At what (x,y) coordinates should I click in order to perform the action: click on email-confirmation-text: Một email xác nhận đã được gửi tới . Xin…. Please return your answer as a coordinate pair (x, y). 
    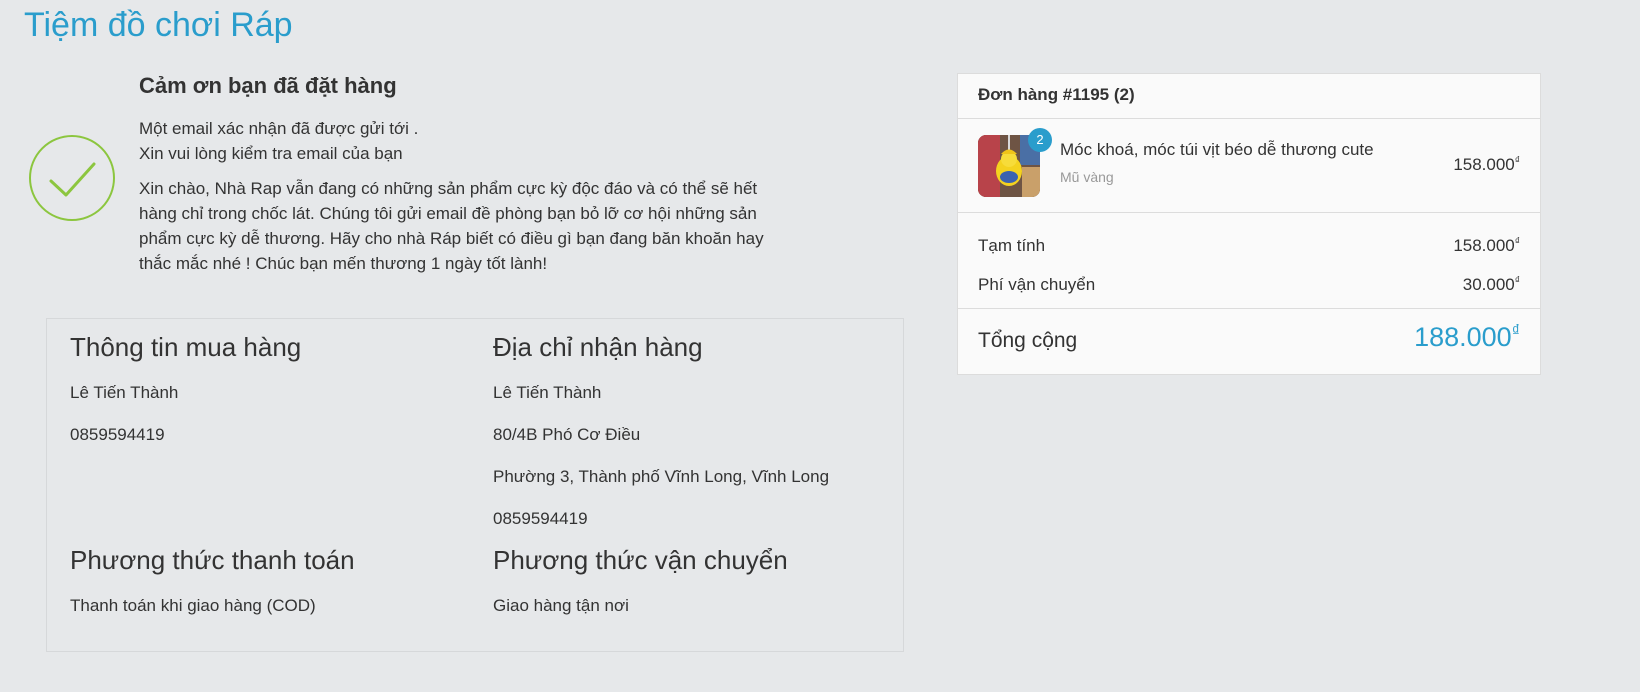
    Looking at the image, I should click on (469, 141).